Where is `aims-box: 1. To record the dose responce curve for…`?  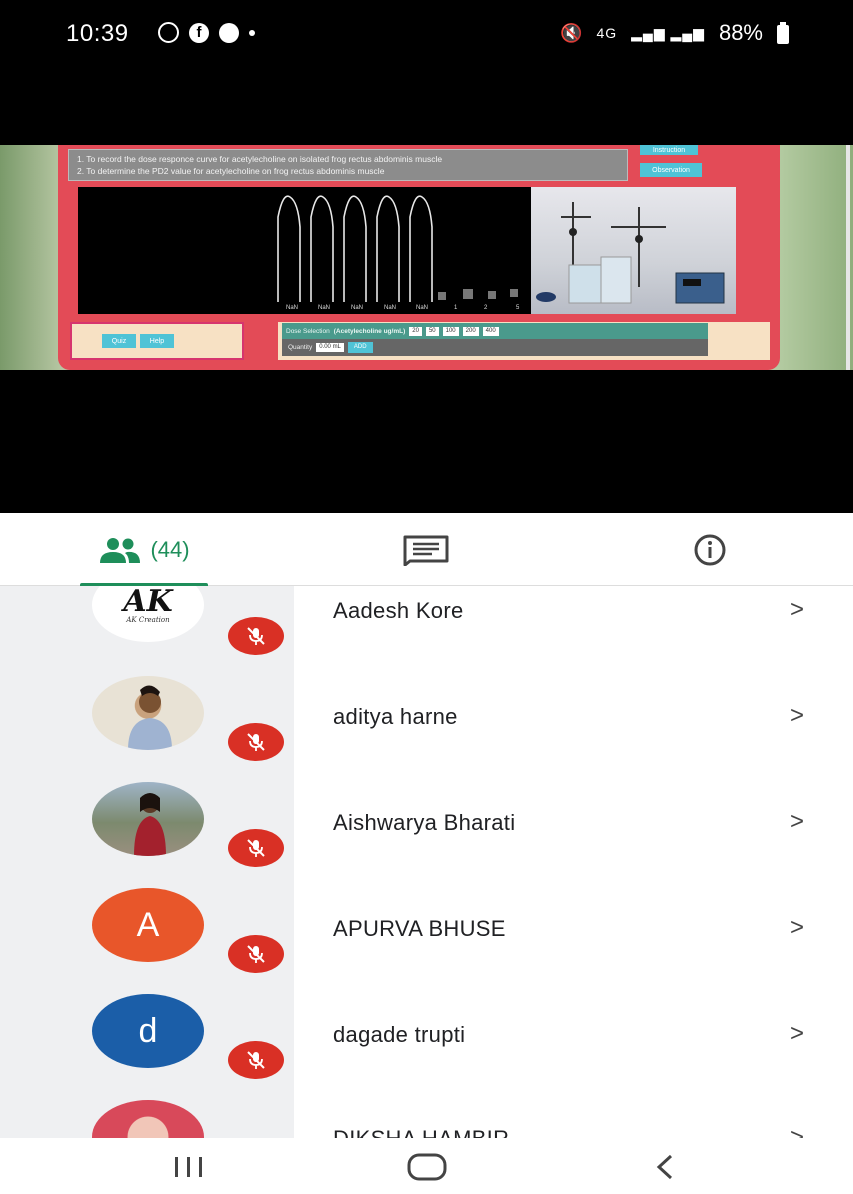
aims-box: 1. To record the dose responce curve for… is located at coordinates (348, 165).